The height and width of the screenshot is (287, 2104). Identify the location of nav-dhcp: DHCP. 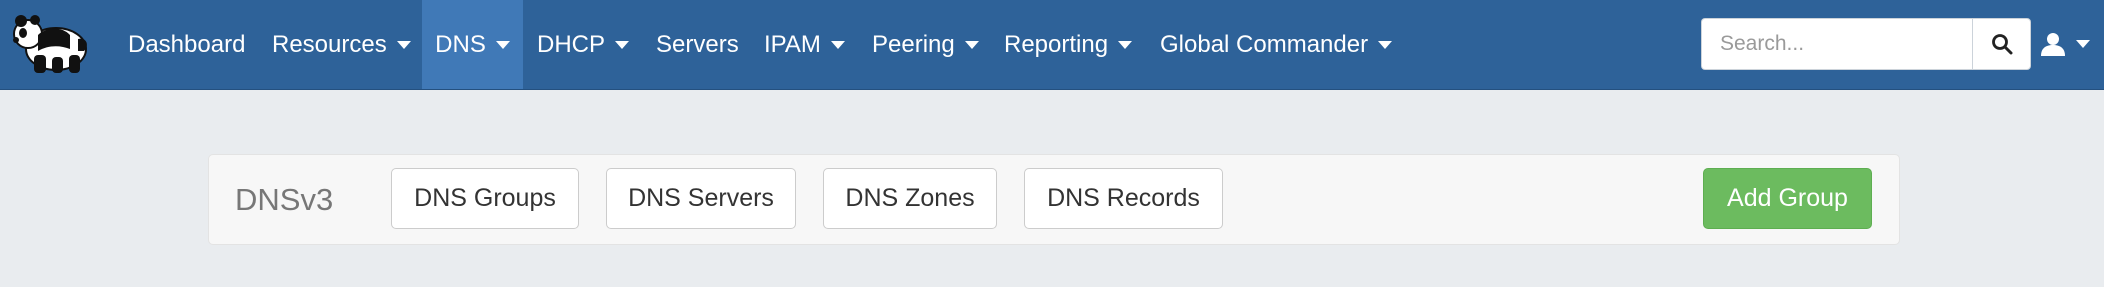
(583, 44).